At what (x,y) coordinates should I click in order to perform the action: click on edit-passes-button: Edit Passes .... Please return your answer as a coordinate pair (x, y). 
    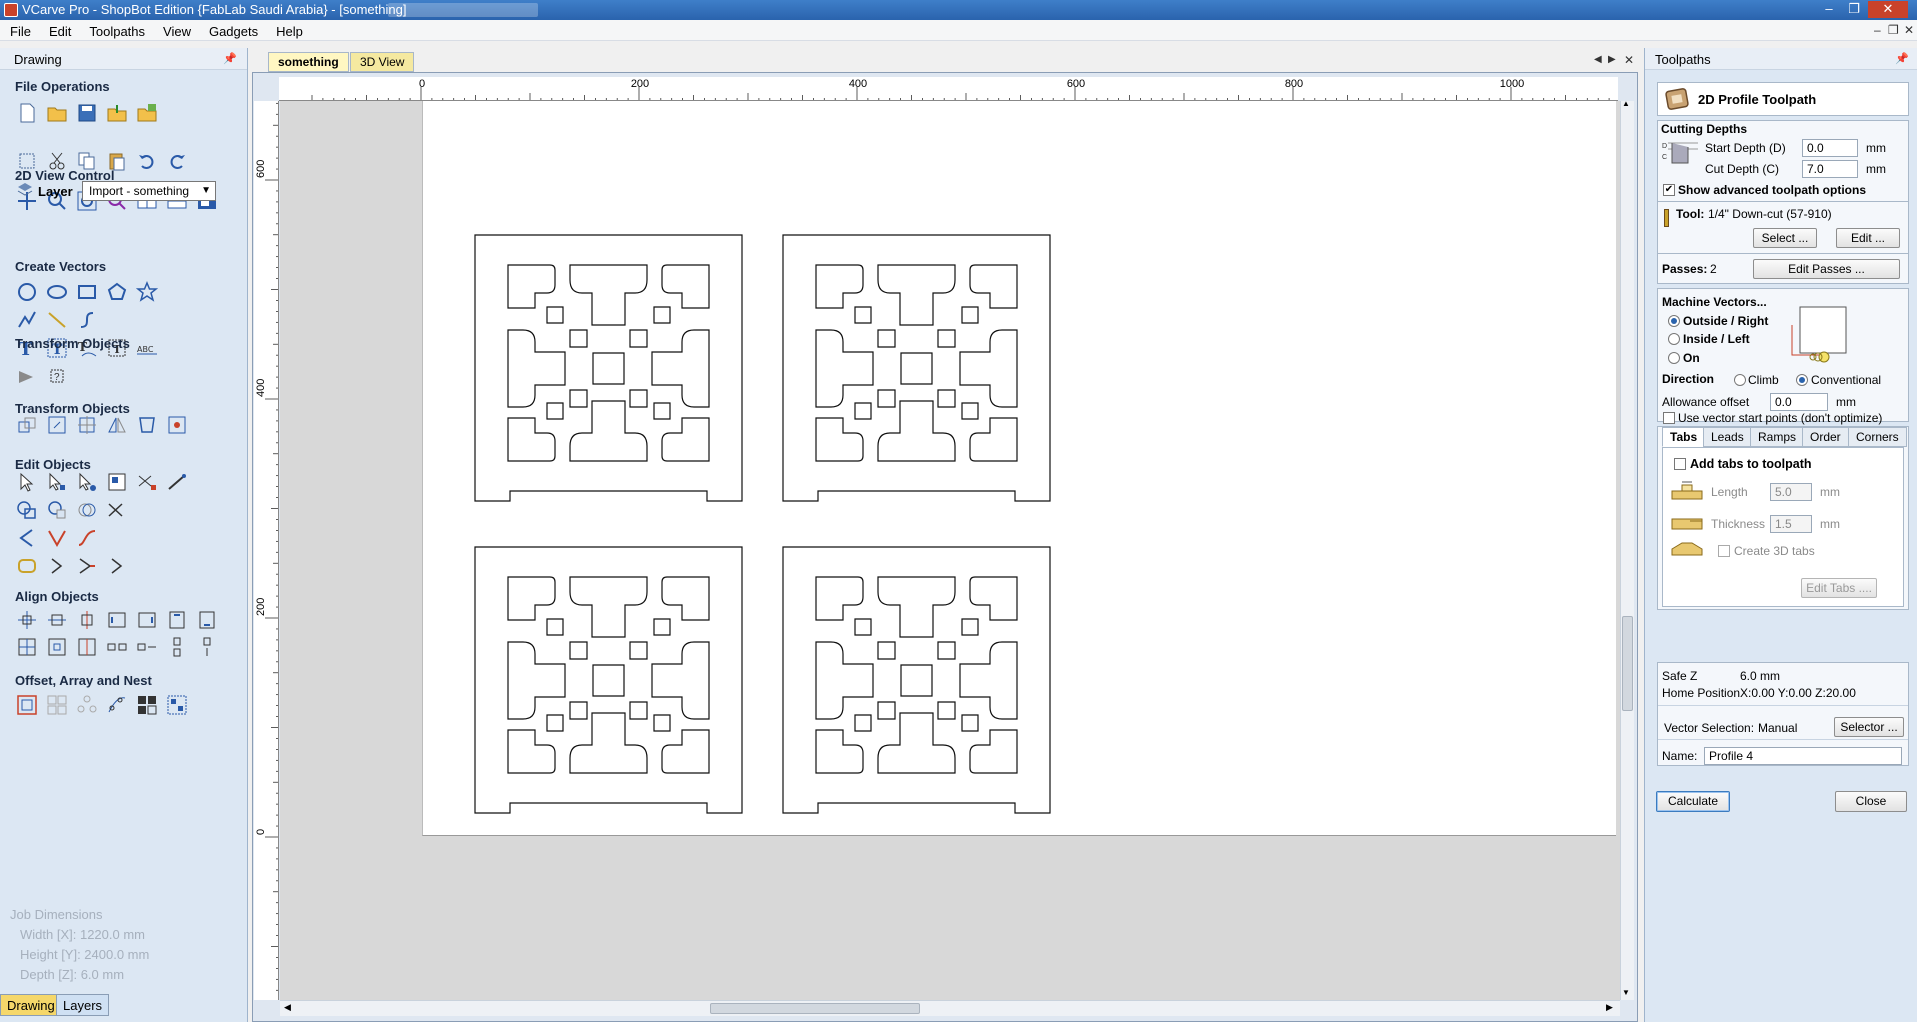
    Looking at the image, I should click on (1826, 269).